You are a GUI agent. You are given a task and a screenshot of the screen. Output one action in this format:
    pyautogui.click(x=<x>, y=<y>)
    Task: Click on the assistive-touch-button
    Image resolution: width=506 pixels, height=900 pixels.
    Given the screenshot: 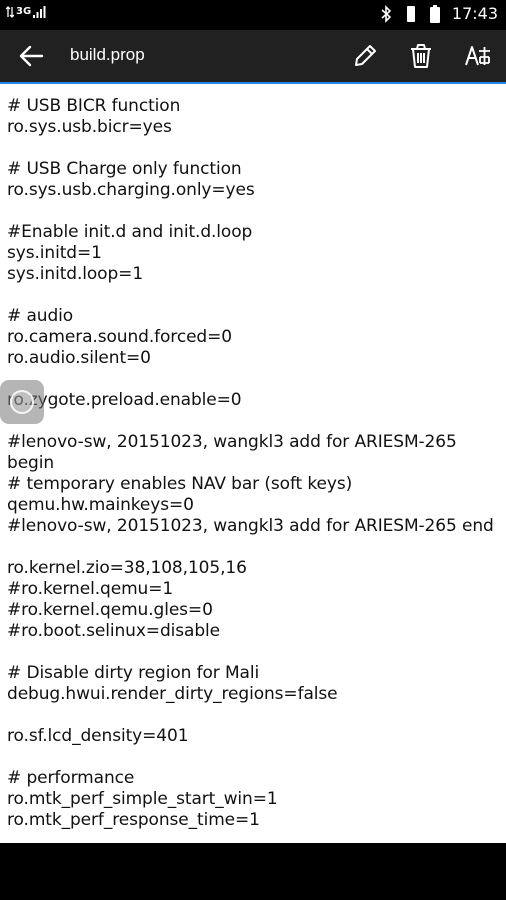 What is the action you would take?
    pyautogui.click(x=22, y=402)
    